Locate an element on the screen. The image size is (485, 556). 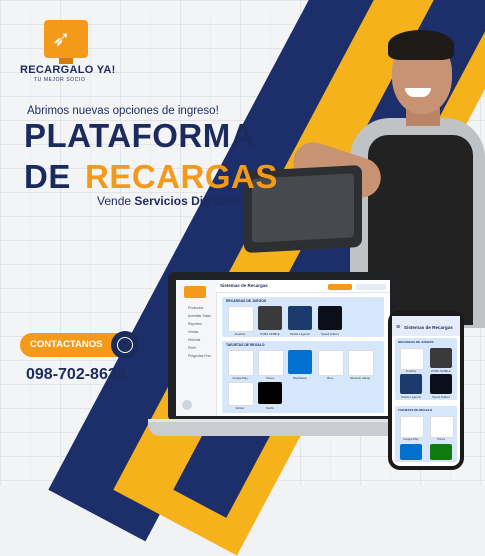
laptop-balance-badge is located at coordinates (340, 287).